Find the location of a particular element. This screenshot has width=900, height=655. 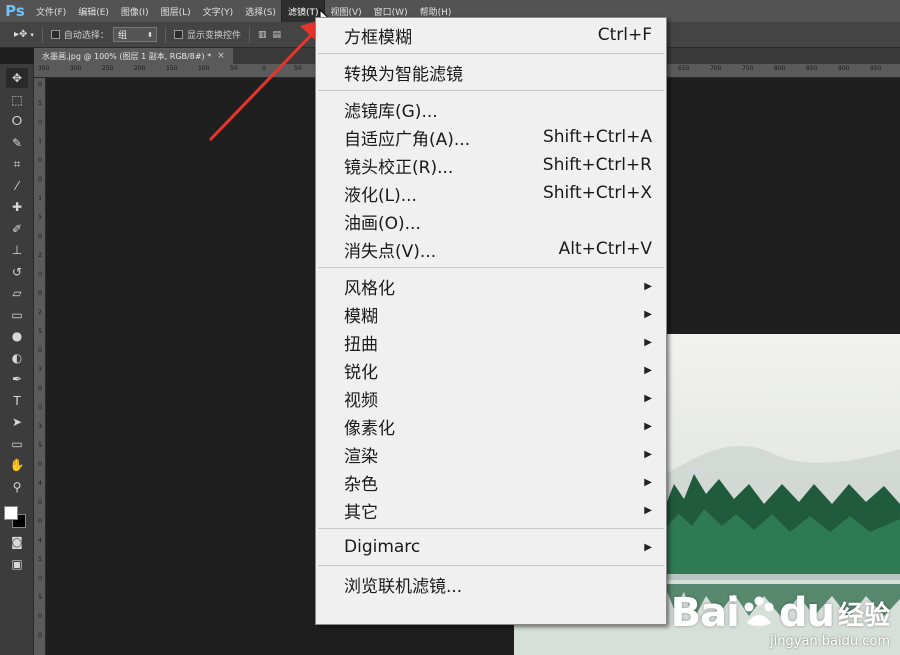

foreground-color-swatch is located at coordinates (11, 513).